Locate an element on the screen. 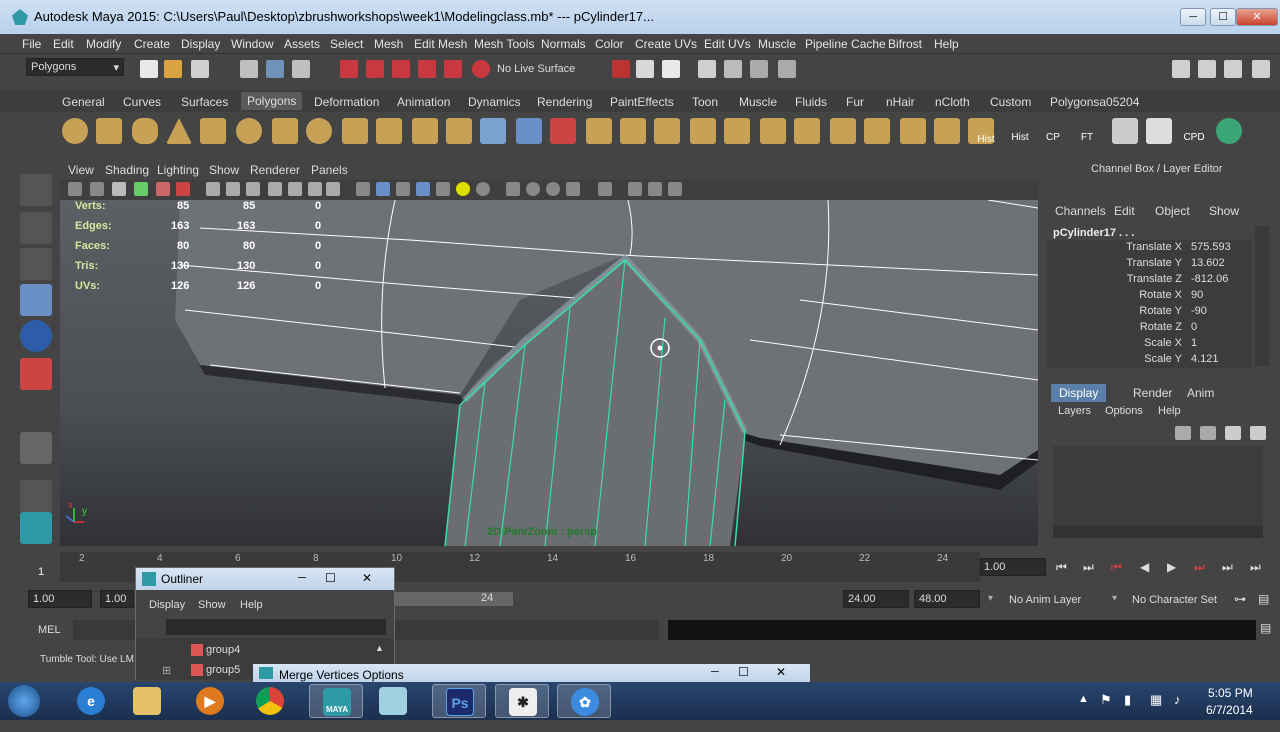 Image resolution: width=1280 pixels, height=732 pixels. tab-curves: Curves is located at coordinates (142, 102).